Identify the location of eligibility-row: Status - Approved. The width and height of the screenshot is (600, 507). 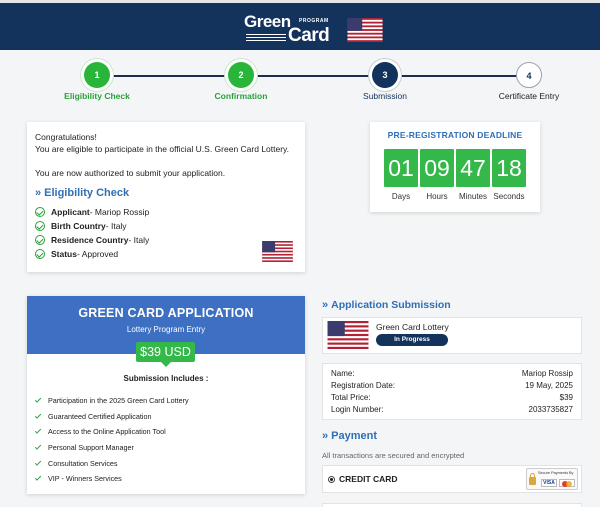
(166, 254).